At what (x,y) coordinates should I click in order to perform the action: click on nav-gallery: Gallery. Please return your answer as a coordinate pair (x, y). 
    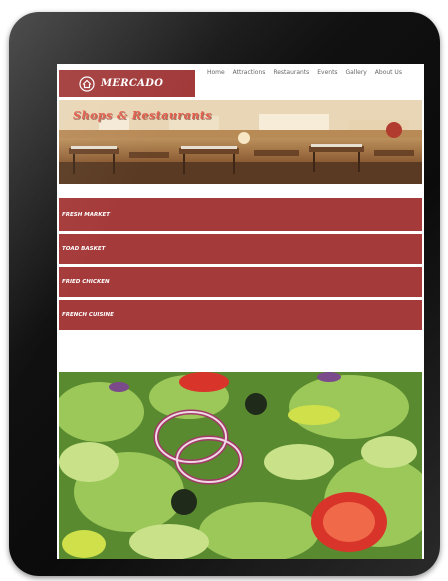
    Looking at the image, I should click on (355, 72).